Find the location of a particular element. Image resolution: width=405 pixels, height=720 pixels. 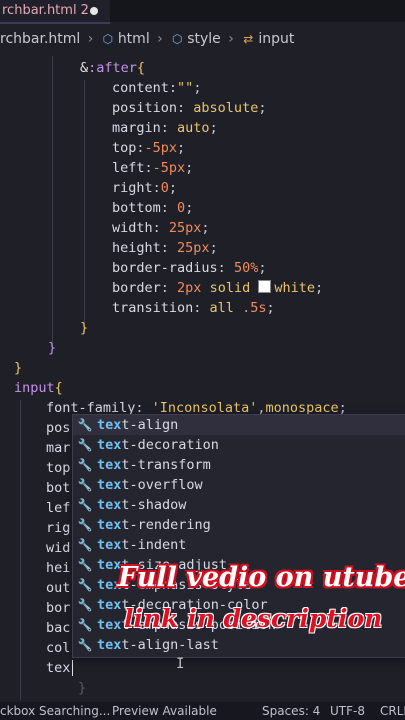

code-line: rig is located at coordinates (58, 528).